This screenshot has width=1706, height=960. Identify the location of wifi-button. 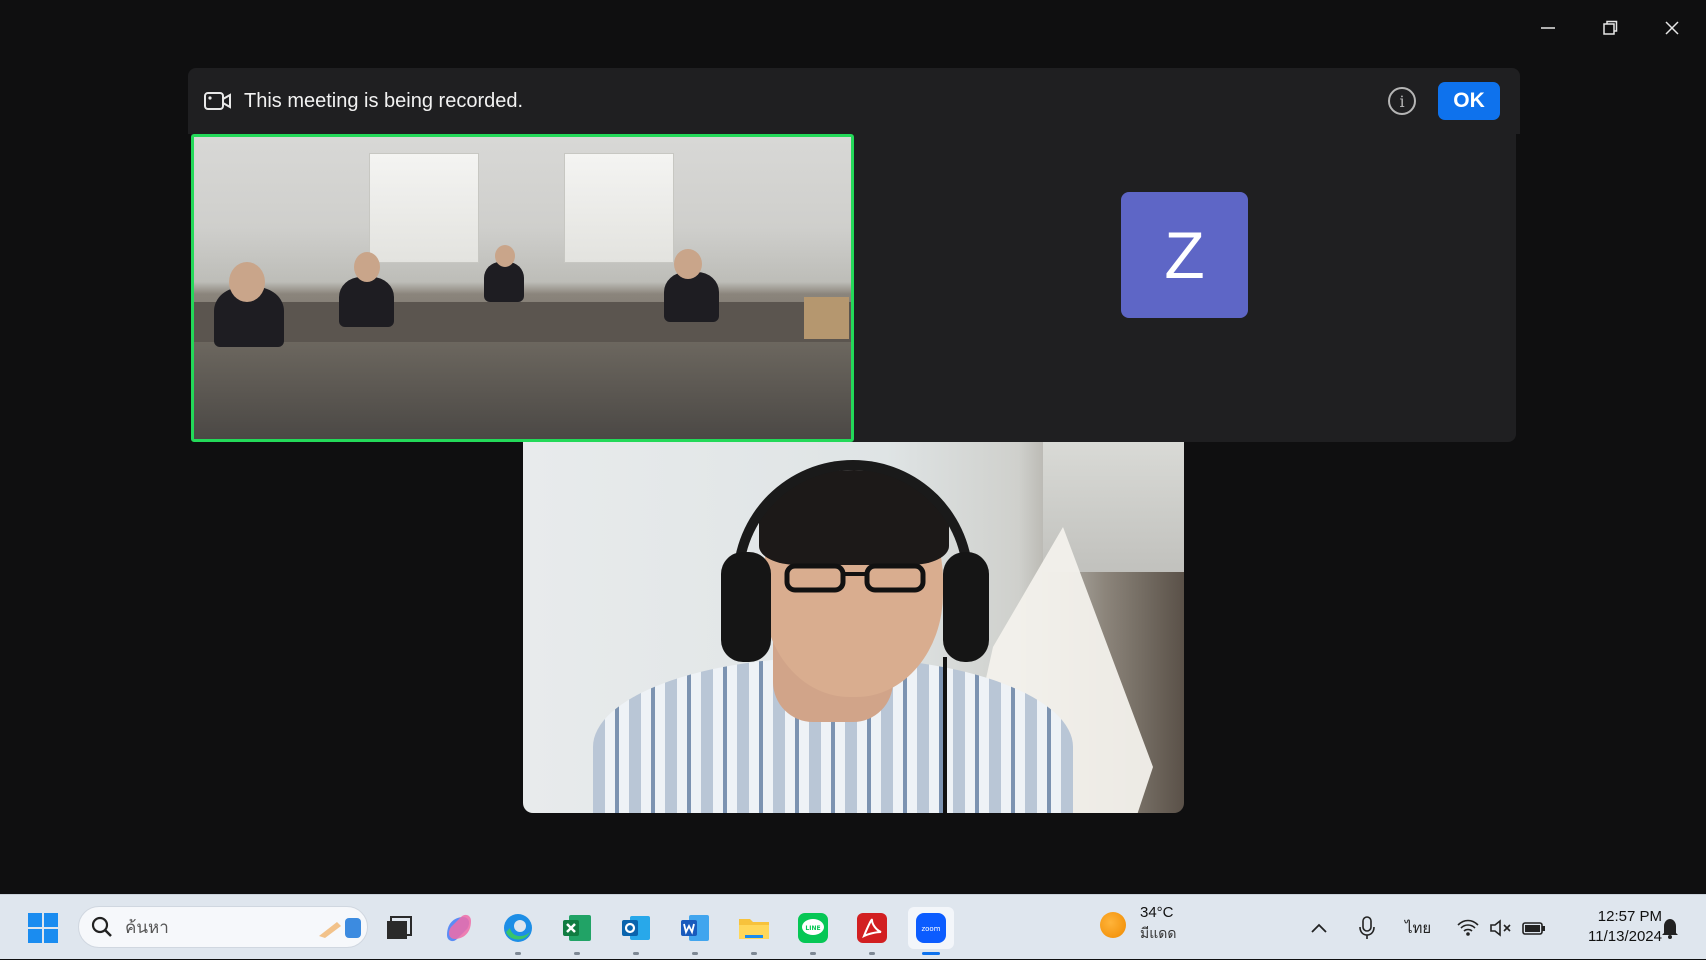
(1468, 927).